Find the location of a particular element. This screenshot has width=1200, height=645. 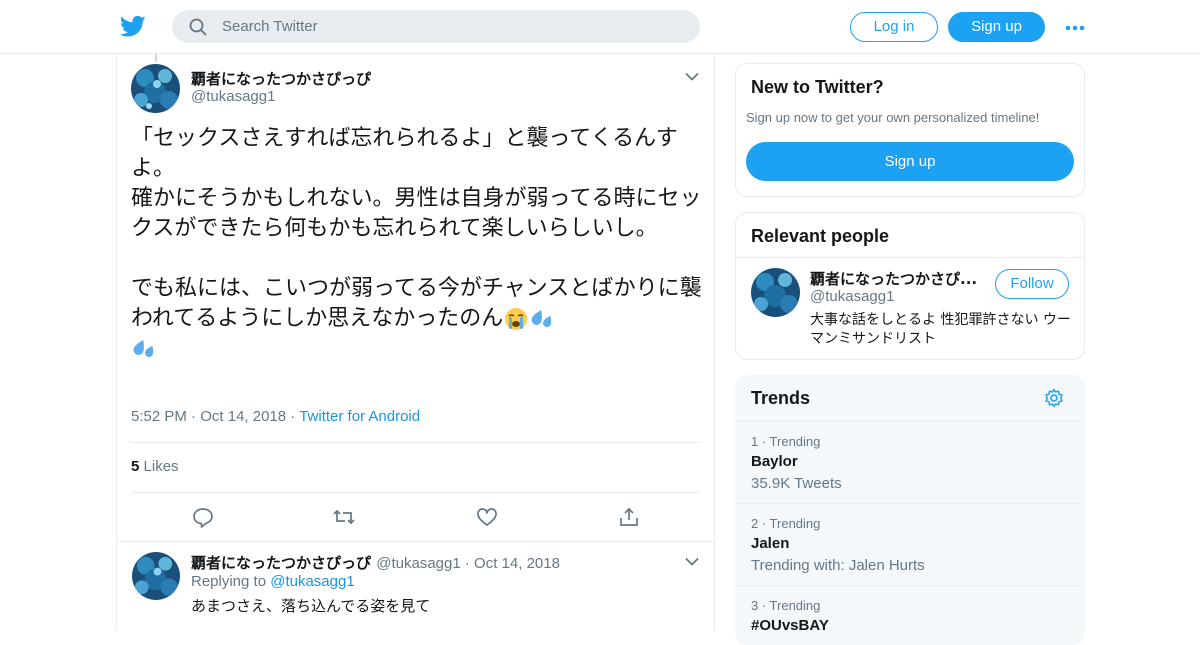

card-title: Relevant people is located at coordinates (820, 236).